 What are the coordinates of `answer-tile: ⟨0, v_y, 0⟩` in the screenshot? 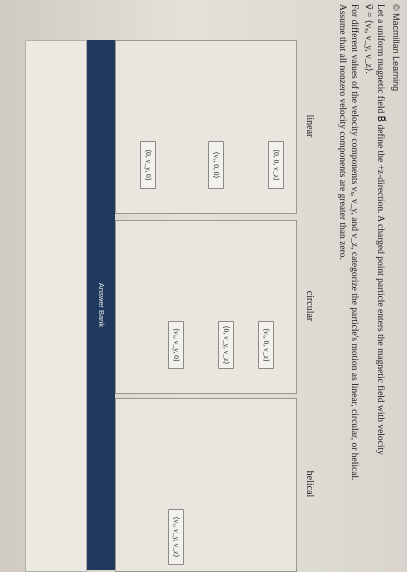 It's located at (148, 165).